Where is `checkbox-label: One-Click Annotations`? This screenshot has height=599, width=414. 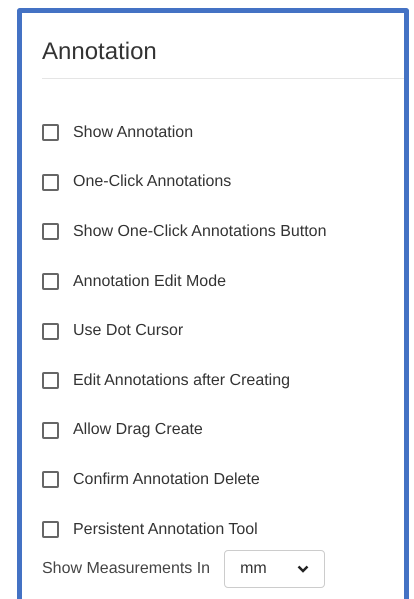 checkbox-label: One-Click Annotations is located at coordinates (152, 182).